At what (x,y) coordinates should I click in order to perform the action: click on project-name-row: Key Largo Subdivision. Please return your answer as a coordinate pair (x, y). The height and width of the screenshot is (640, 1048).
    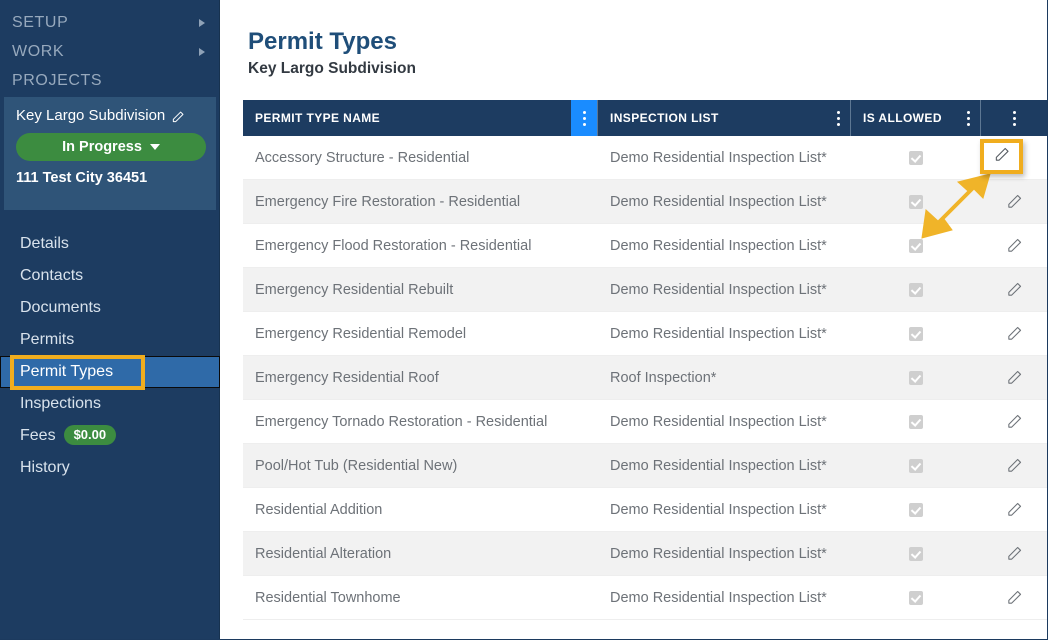
    Looking at the image, I should click on (110, 115).